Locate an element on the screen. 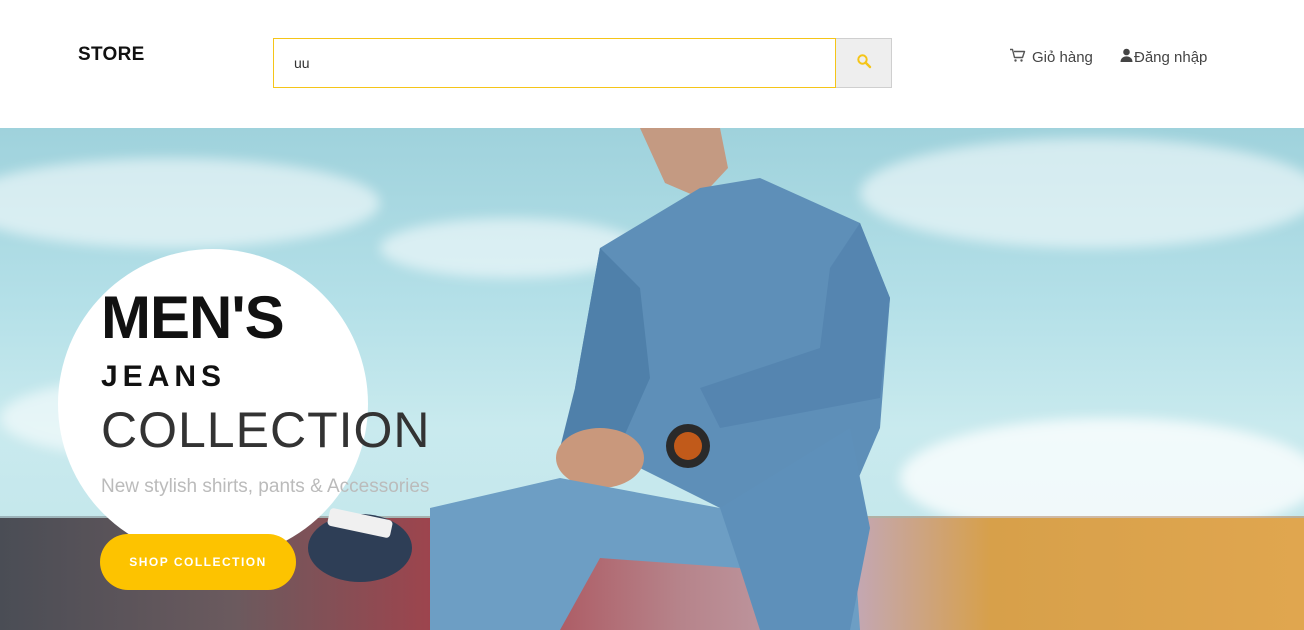 Image resolution: width=1304 pixels, height=630 pixels. search-input is located at coordinates (554, 63).